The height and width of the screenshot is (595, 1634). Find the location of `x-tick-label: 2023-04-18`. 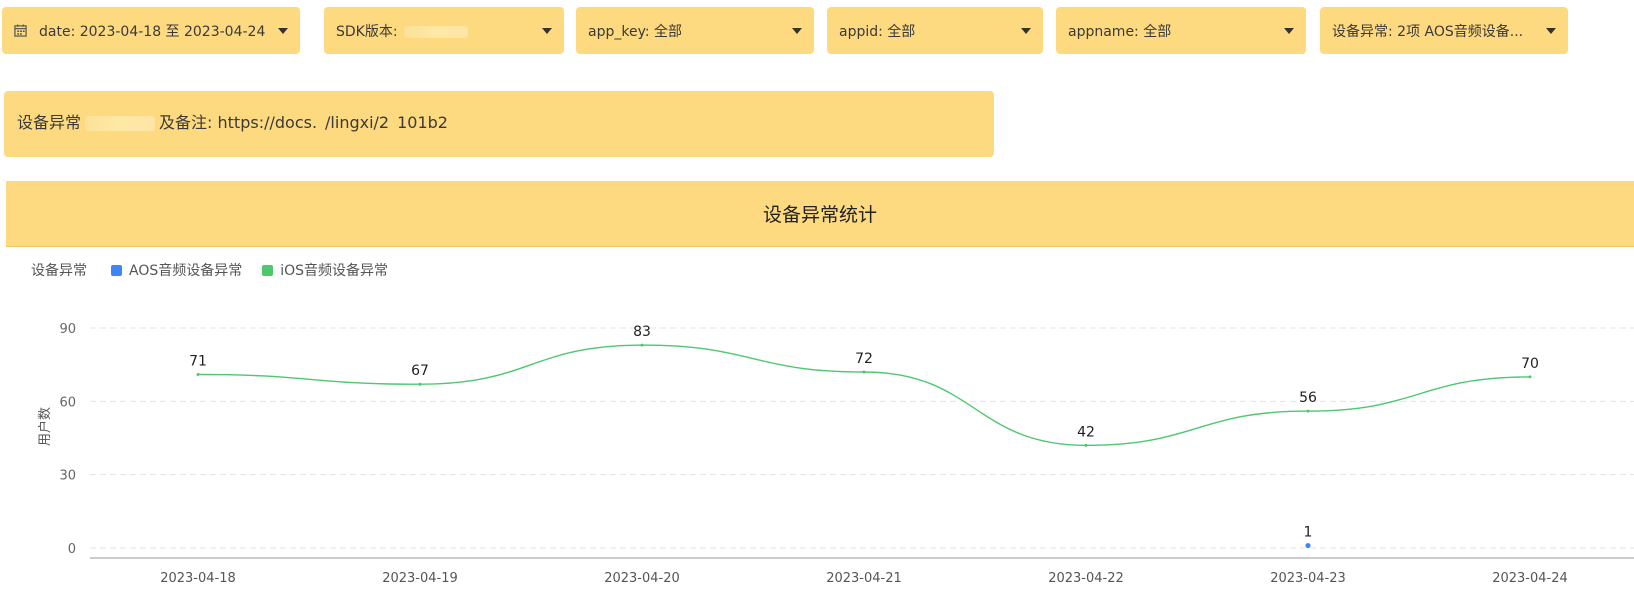

x-tick-label: 2023-04-18 is located at coordinates (198, 578).